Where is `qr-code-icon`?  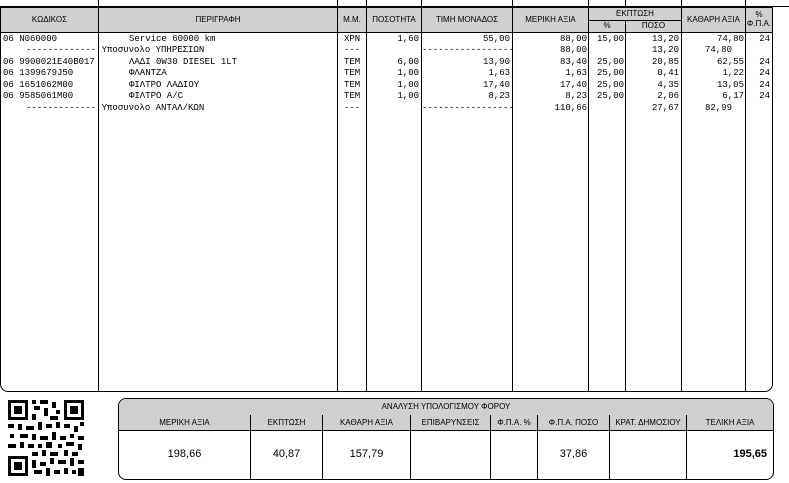
qr-code-icon is located at coordinates (46, 438).